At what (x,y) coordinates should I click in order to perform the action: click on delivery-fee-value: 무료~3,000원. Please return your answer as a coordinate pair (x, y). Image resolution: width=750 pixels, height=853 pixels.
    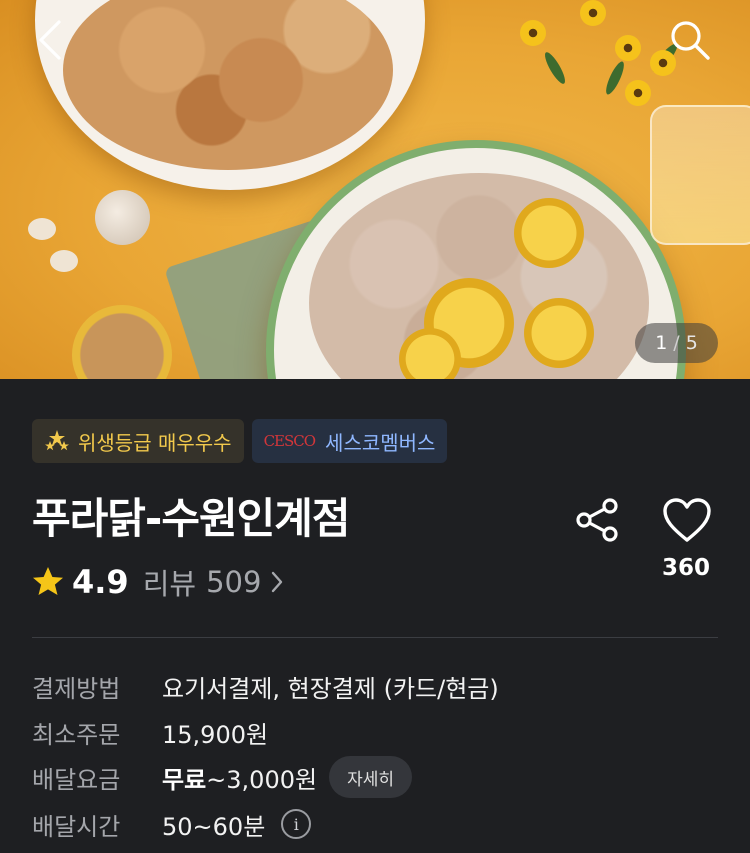
    Looking at the image, I should click on (239, 777).